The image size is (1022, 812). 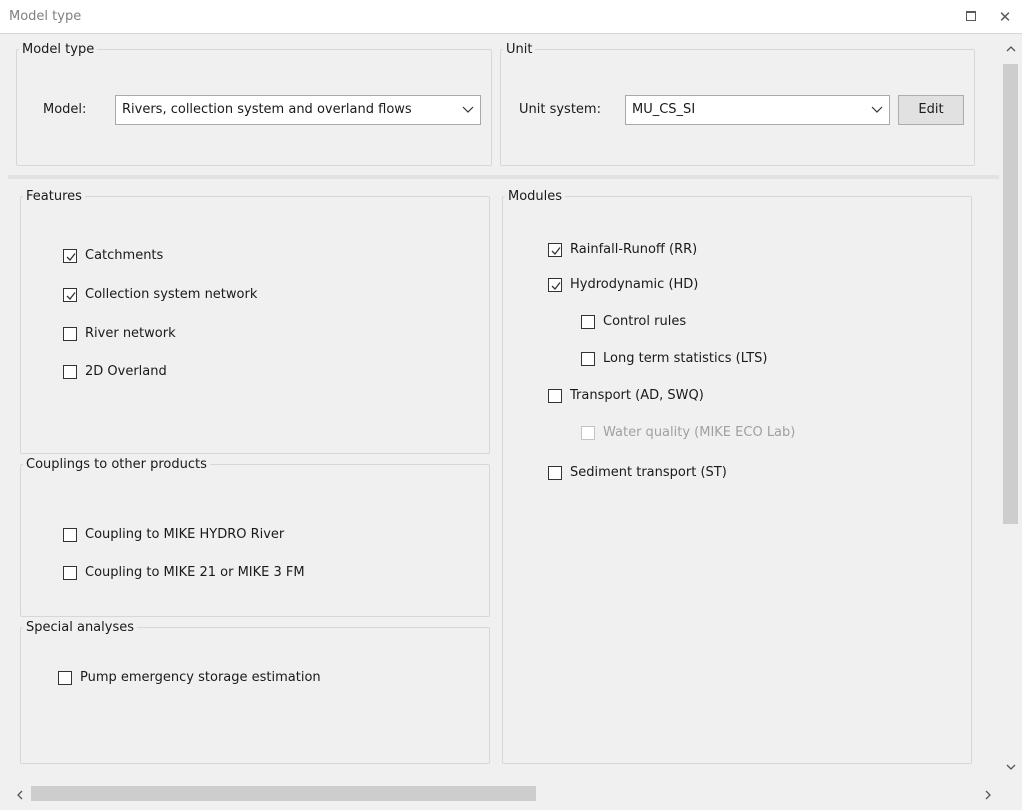 What do you see at coordinates (685, 358) in the screenshot?
I see `checkbox-label: Long term statistics (LTS)` at bounding box center [685, 358].